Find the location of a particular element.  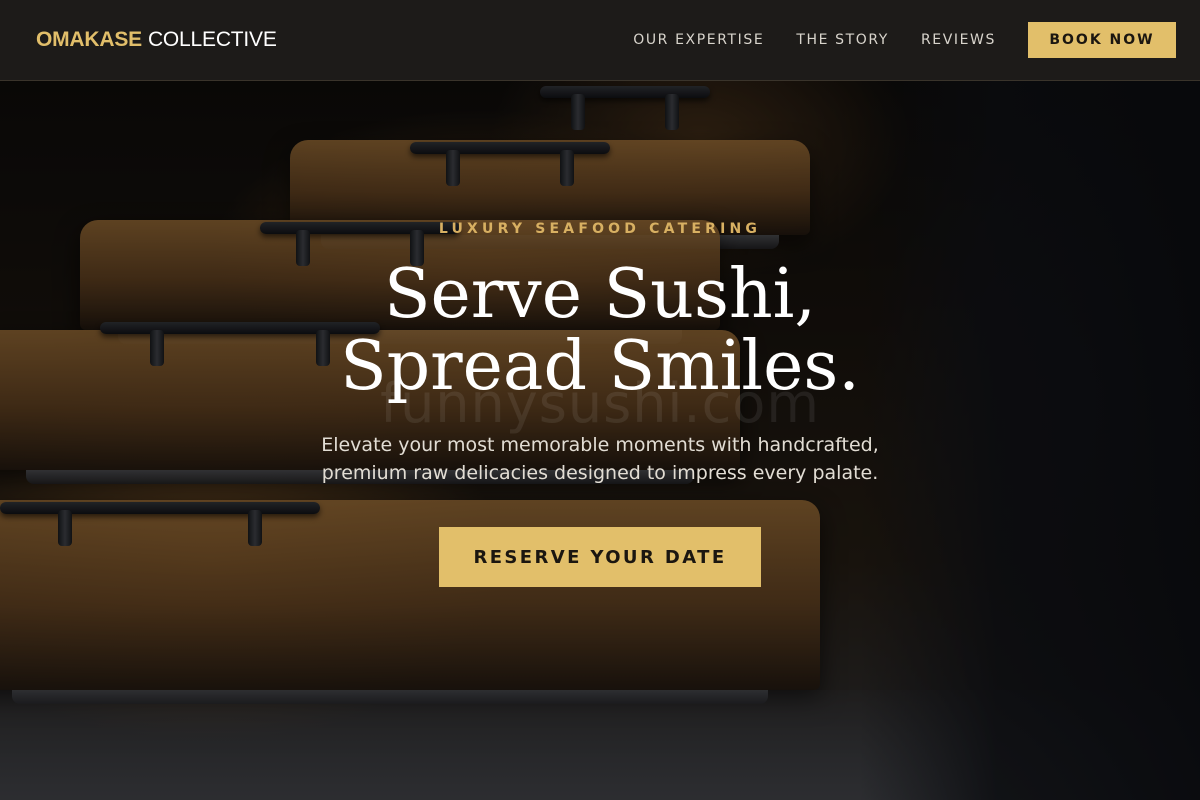

brand-logo: OMAKASE COLLECTIVE is located at coordinates (156, 40).